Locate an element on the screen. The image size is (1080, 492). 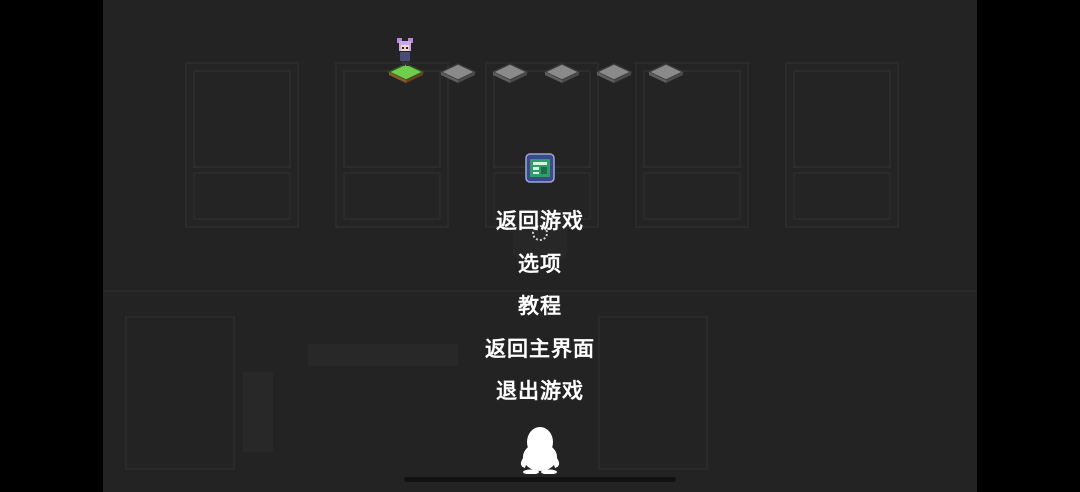
game-logo-icon is located at coordinates (540, 168).